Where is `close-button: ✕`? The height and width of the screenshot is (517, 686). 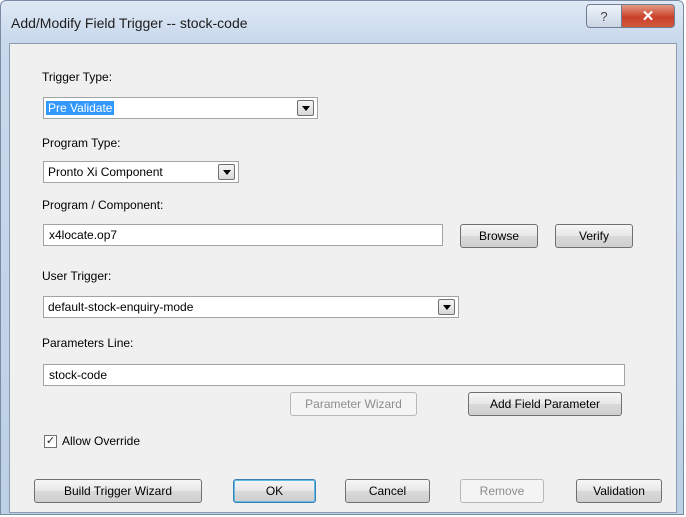 close-button: ✕ is located at coordinates (648, 16).